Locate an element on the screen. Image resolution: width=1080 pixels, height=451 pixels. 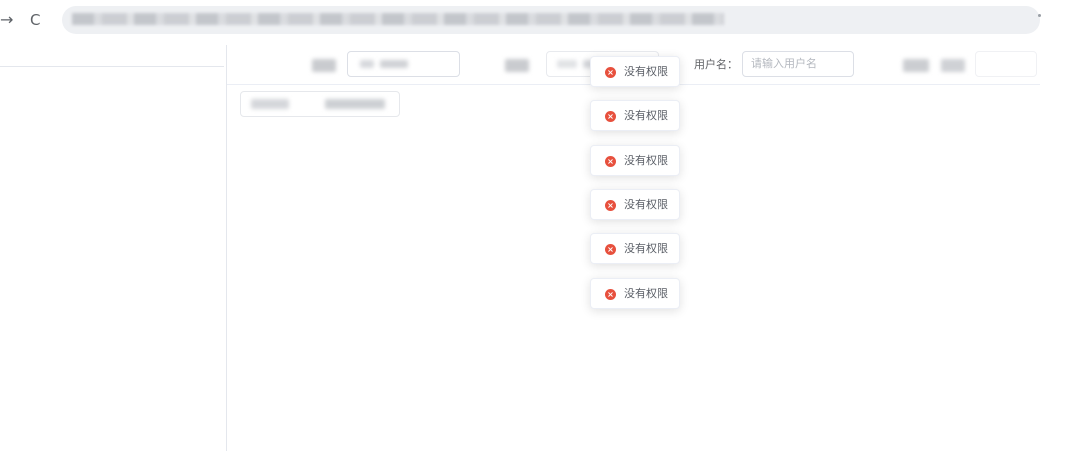
reload-icon: C is located at coordinates (35, 20).